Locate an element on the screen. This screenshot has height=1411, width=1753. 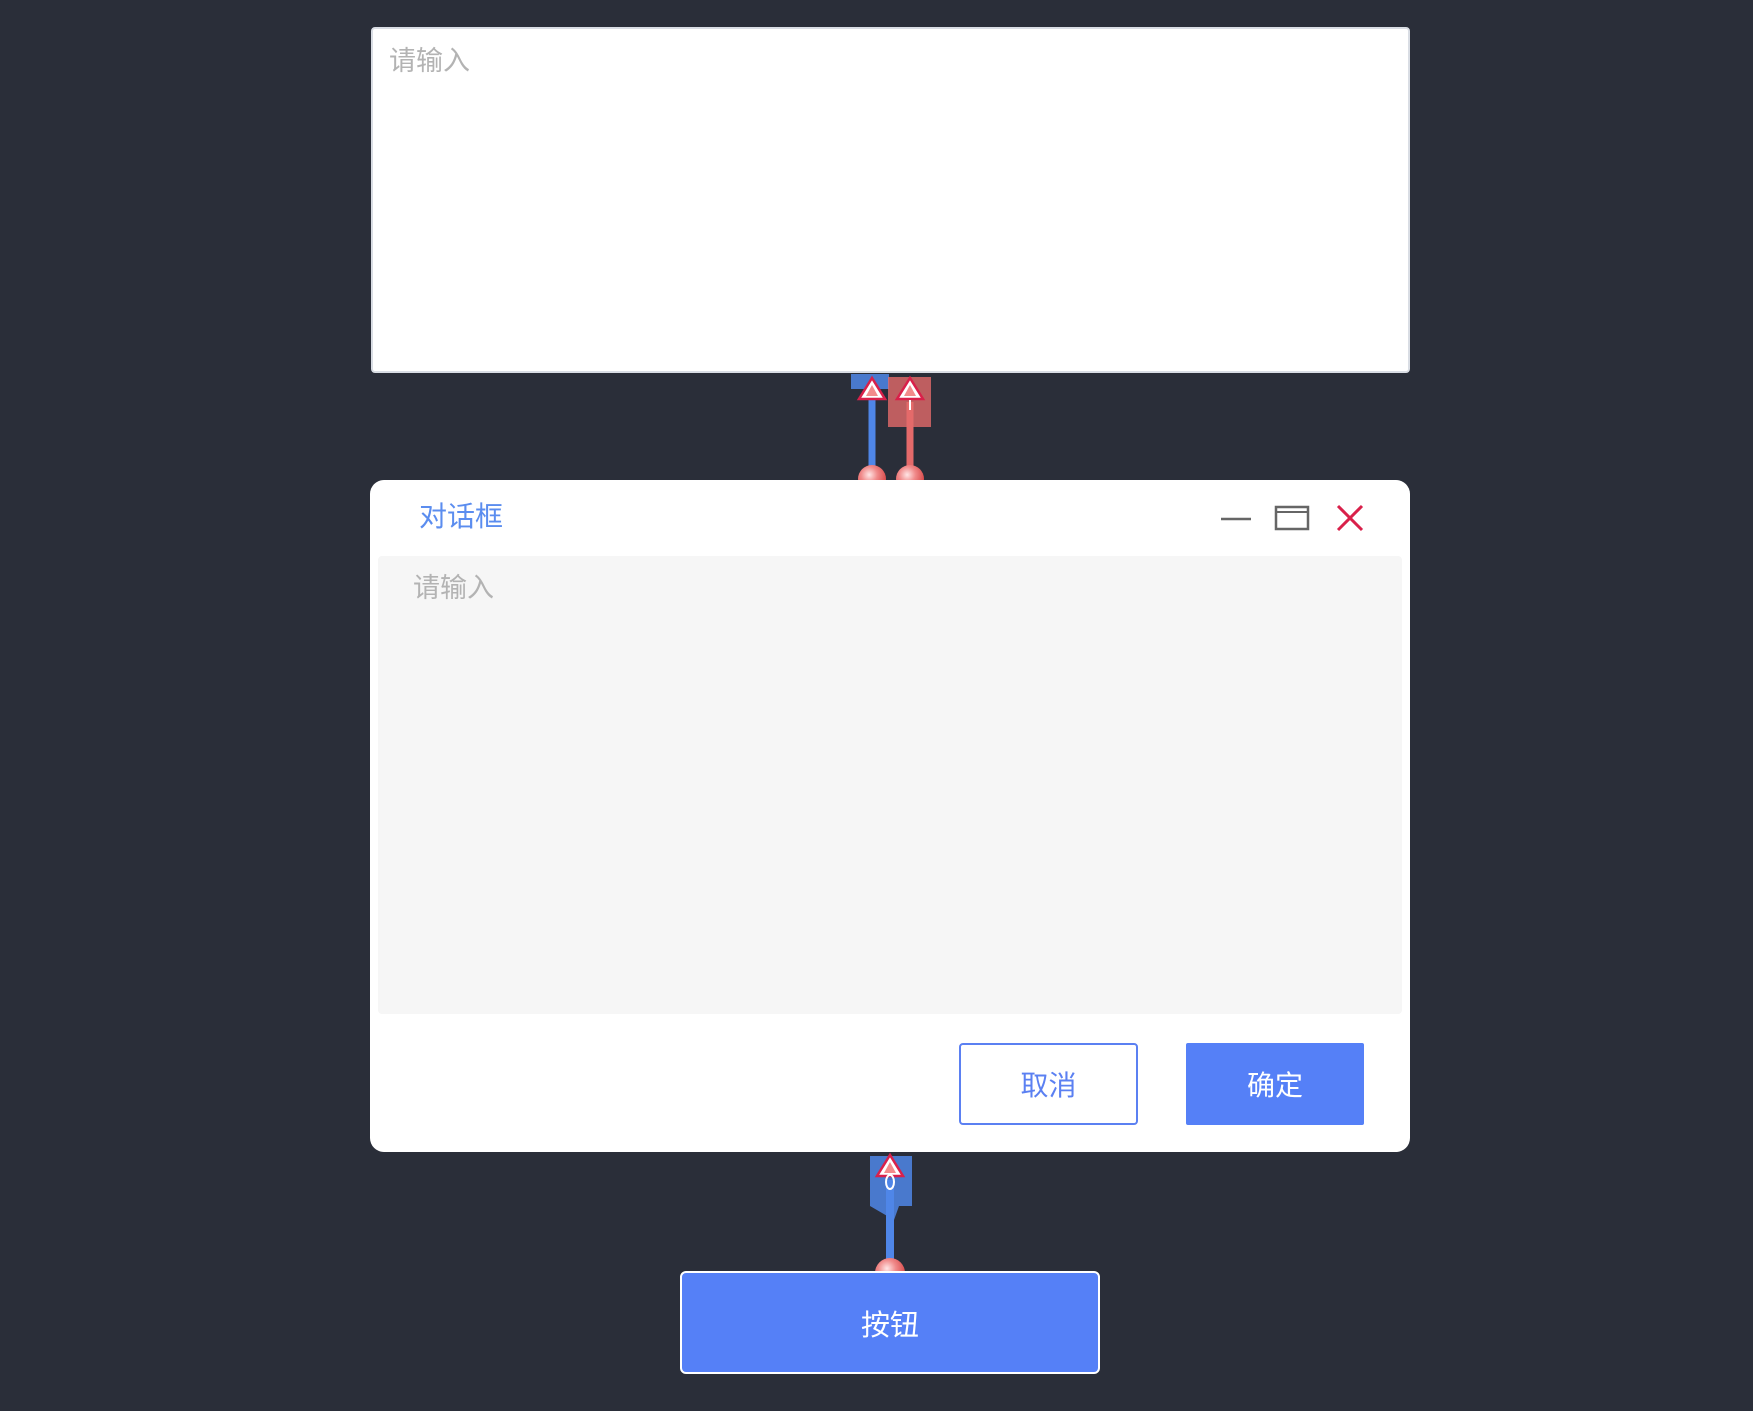
ok-button: 确定 is located at coordinates (1275, 1084).